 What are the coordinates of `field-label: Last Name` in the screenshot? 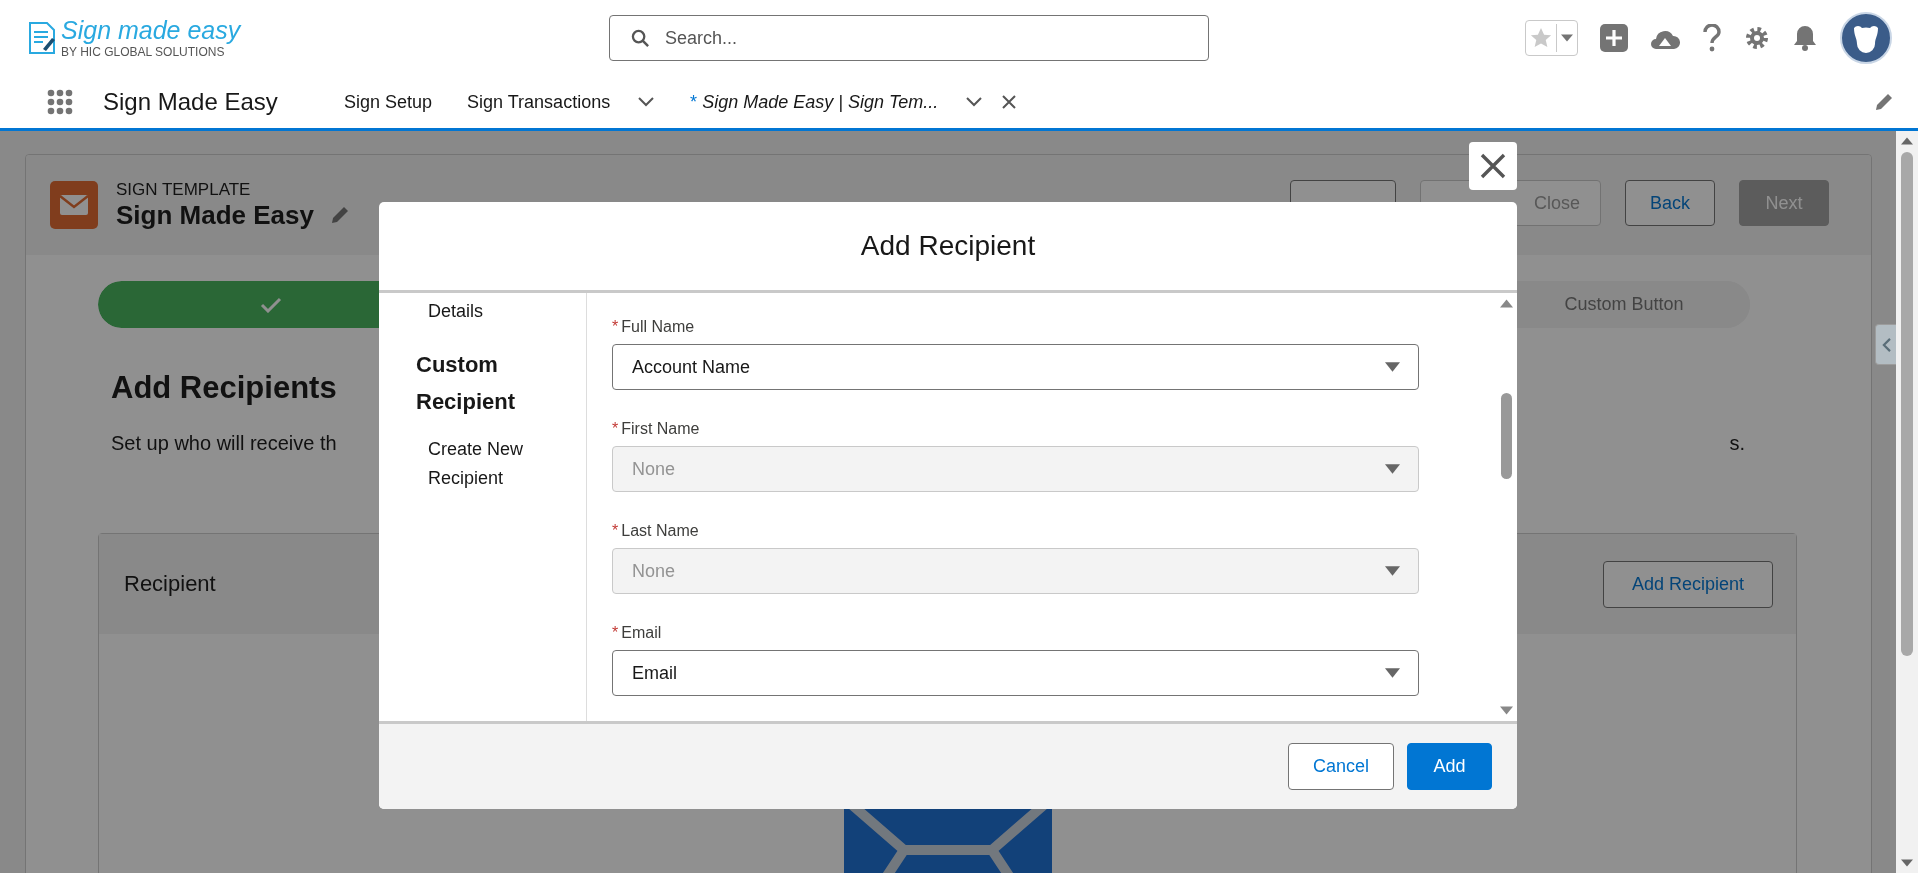 It's located at (660, 530).